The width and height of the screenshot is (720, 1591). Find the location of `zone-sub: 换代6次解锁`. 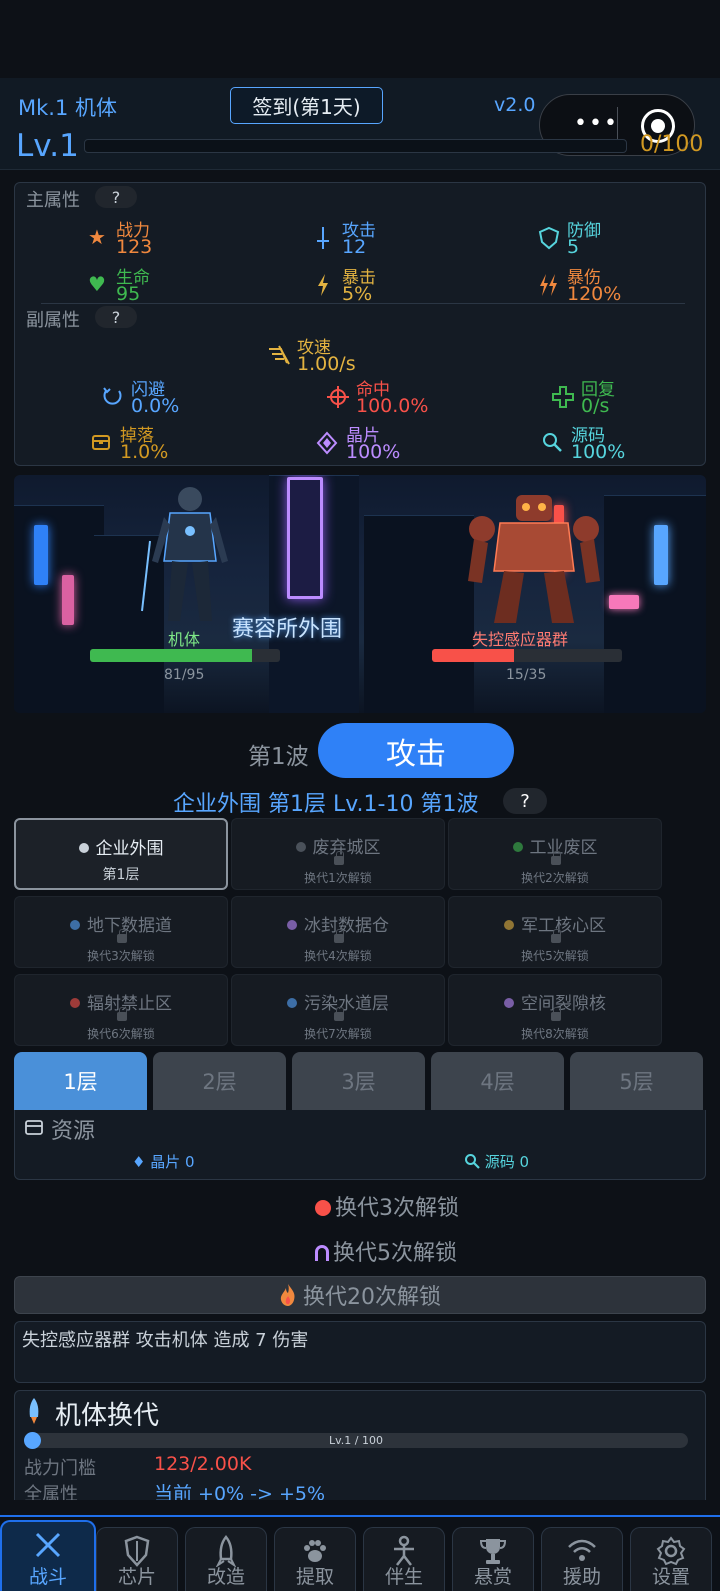

zone-sub: 换代6次解锁 is located at coordinates (121, 1034).